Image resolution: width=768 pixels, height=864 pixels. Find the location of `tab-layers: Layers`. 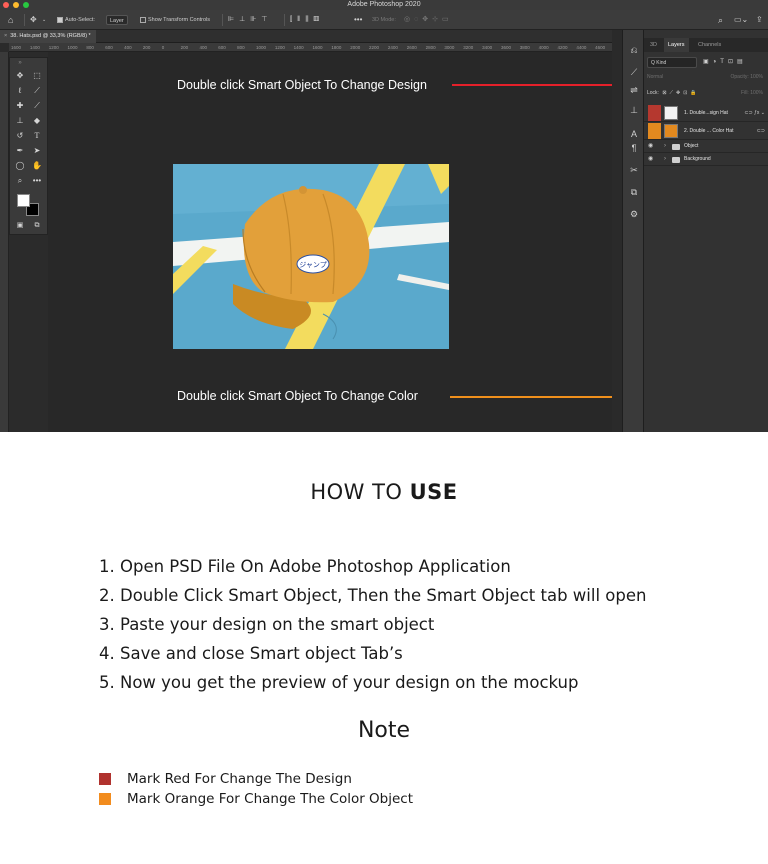

tab-layers: Layers is located at coordinates (676, 45).